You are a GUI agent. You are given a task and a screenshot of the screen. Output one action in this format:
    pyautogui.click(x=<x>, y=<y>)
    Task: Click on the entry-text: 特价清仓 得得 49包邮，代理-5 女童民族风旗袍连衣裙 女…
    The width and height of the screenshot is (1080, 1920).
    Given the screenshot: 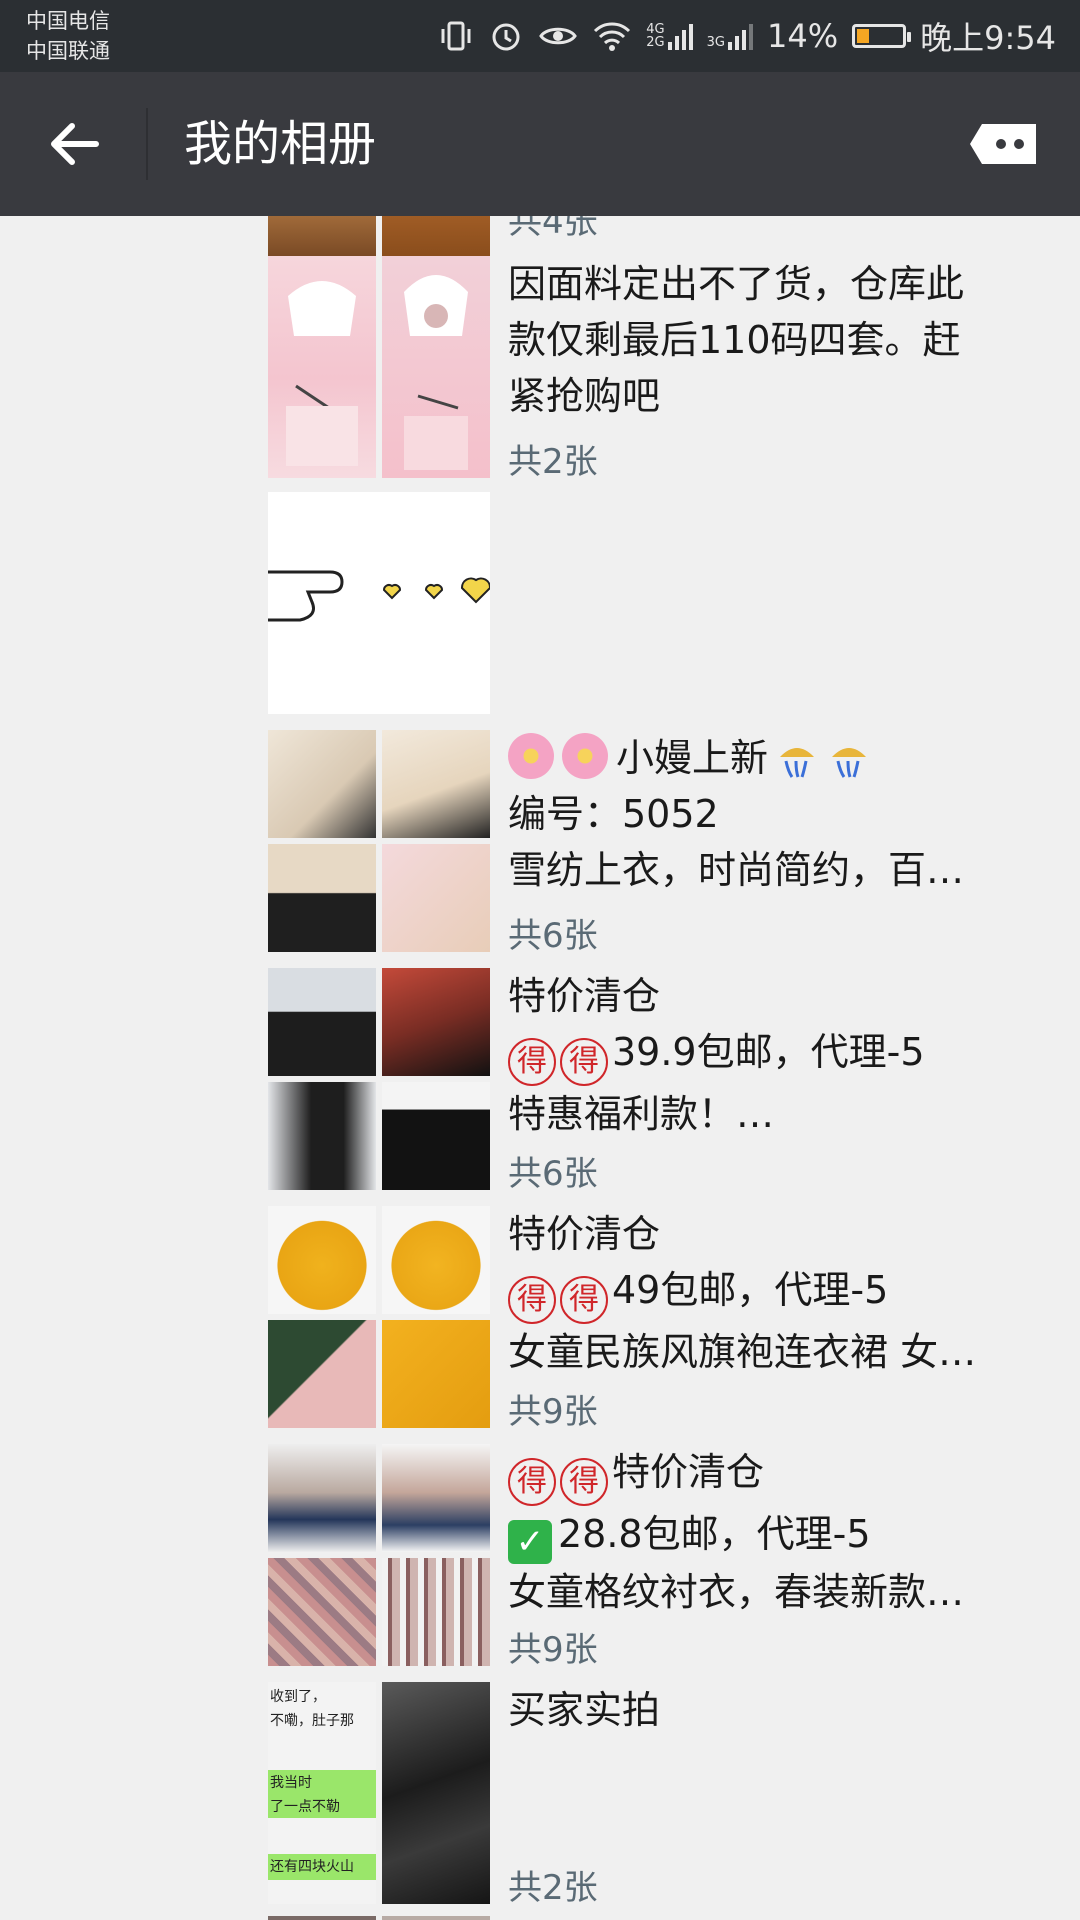 What is the action you would take?
    pyautogui.click(x=788, y=1293)
    